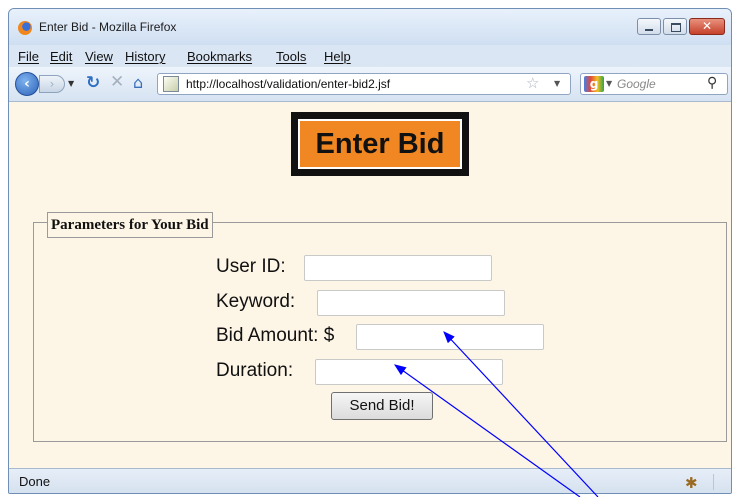 The width and height of the screenshot is (741, 497). I want to click on annotation-arrows, so click(496, 414).